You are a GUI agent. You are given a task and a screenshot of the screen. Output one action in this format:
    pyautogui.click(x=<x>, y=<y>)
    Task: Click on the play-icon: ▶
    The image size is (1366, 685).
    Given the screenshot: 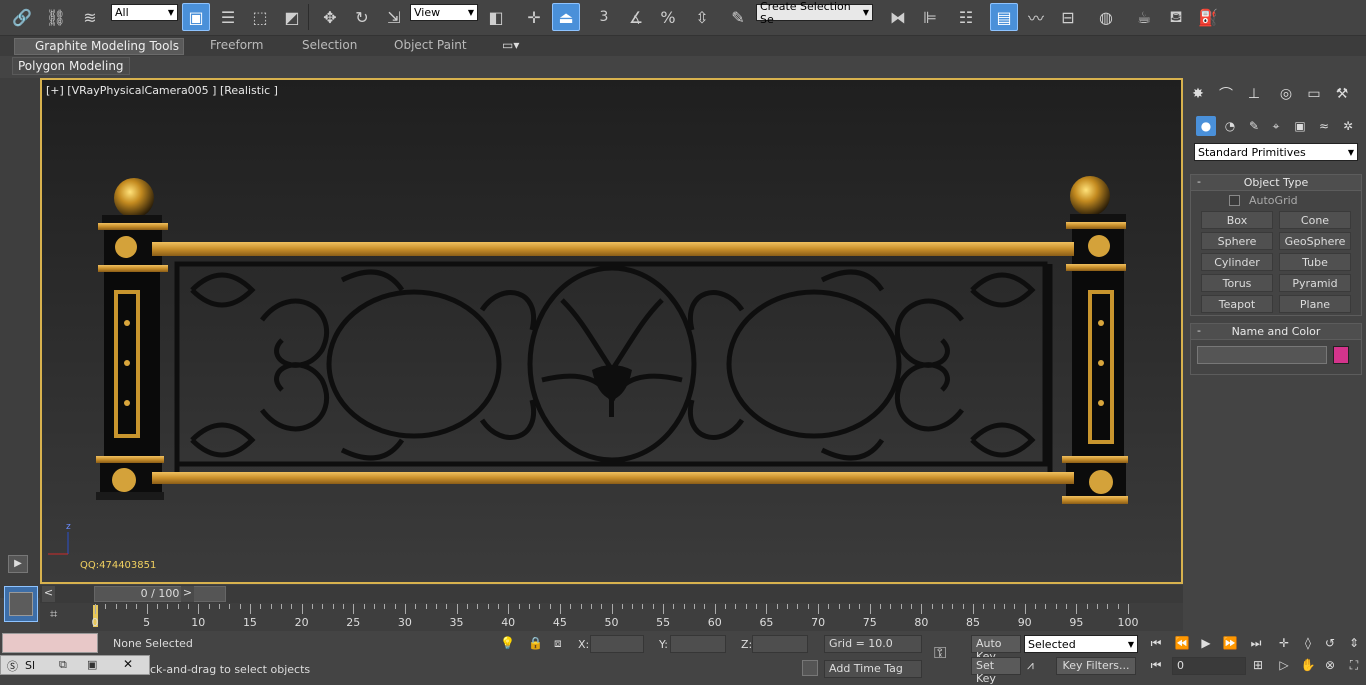 What is the action you would take?
    pyautogui.click(x=1206, y=644)
    